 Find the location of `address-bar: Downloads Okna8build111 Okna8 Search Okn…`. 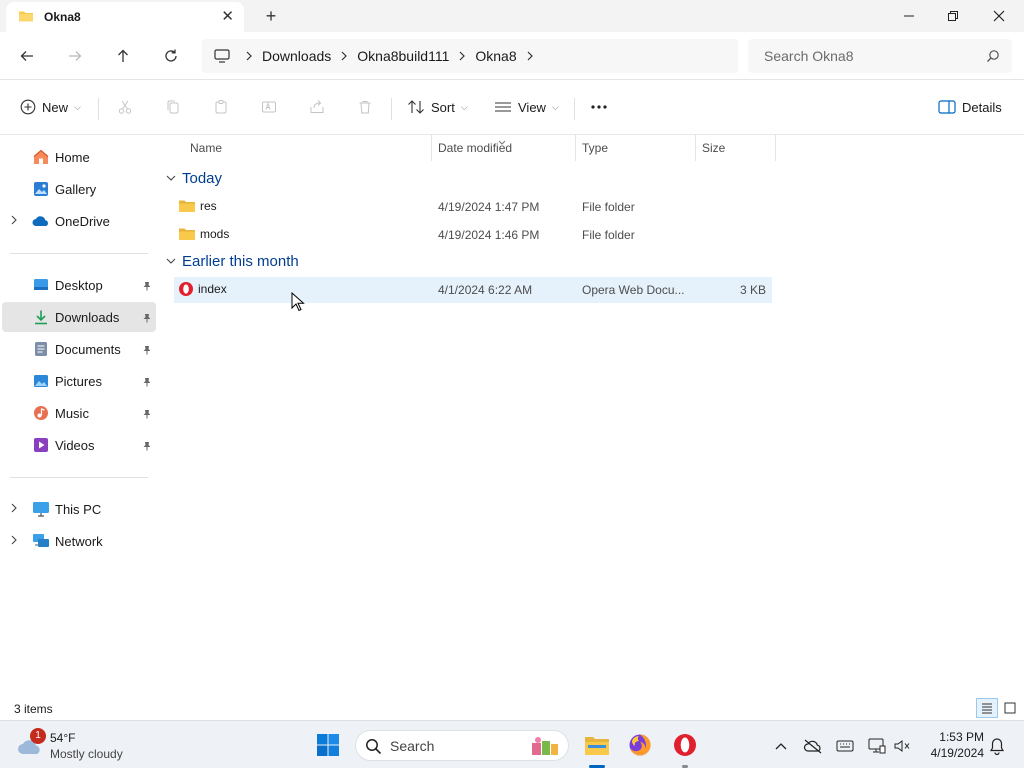

address-bar: Downloads Okna8build111 Okna8 Search Okn… is located at coordinates (512, 56).